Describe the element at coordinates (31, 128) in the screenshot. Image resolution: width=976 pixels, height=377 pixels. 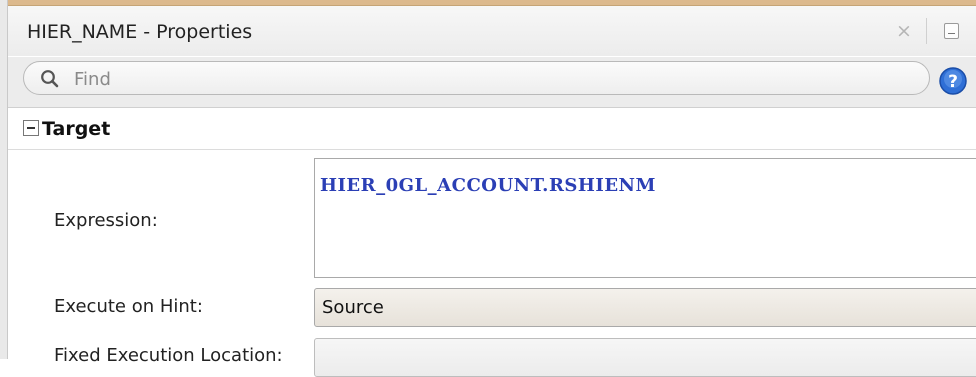
I see `collapse-icon` at that location.